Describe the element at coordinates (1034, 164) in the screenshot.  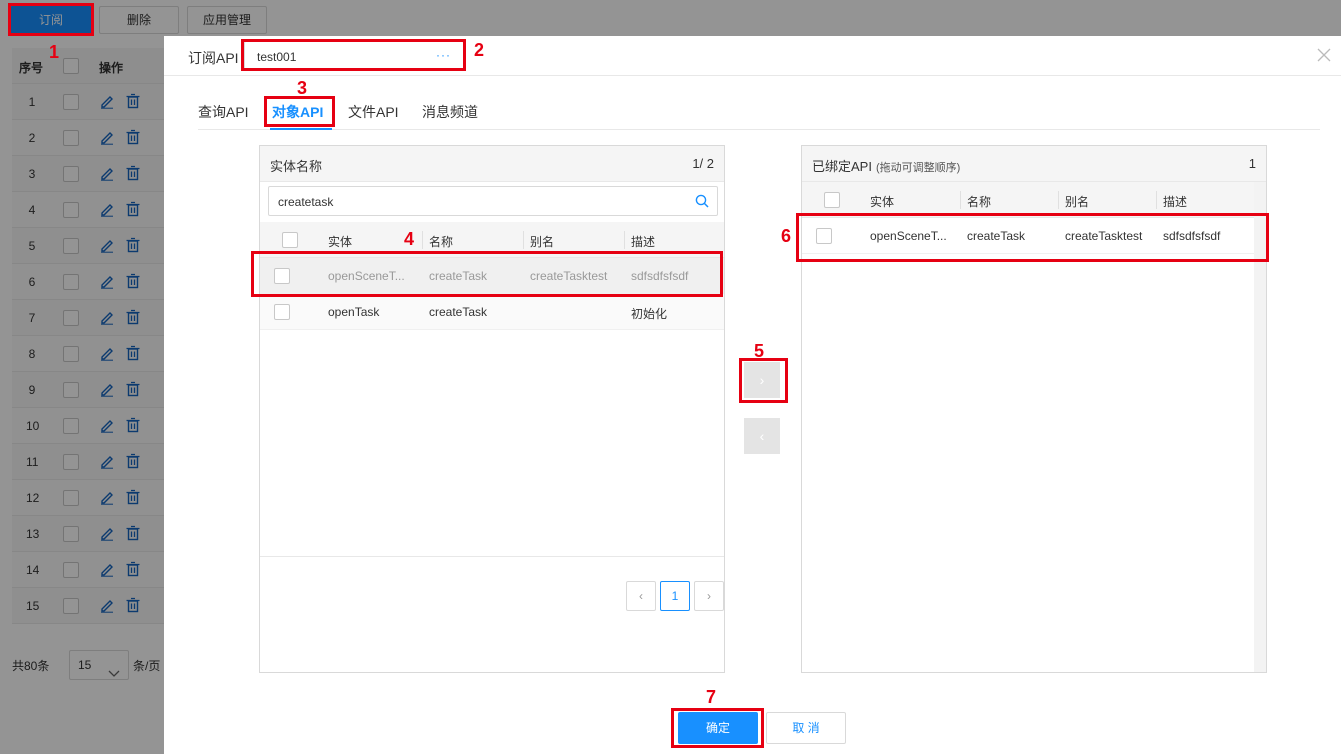
I see `bound-api-panel-header: 已绑定API (拖动可调整顺序) 1` at that location.